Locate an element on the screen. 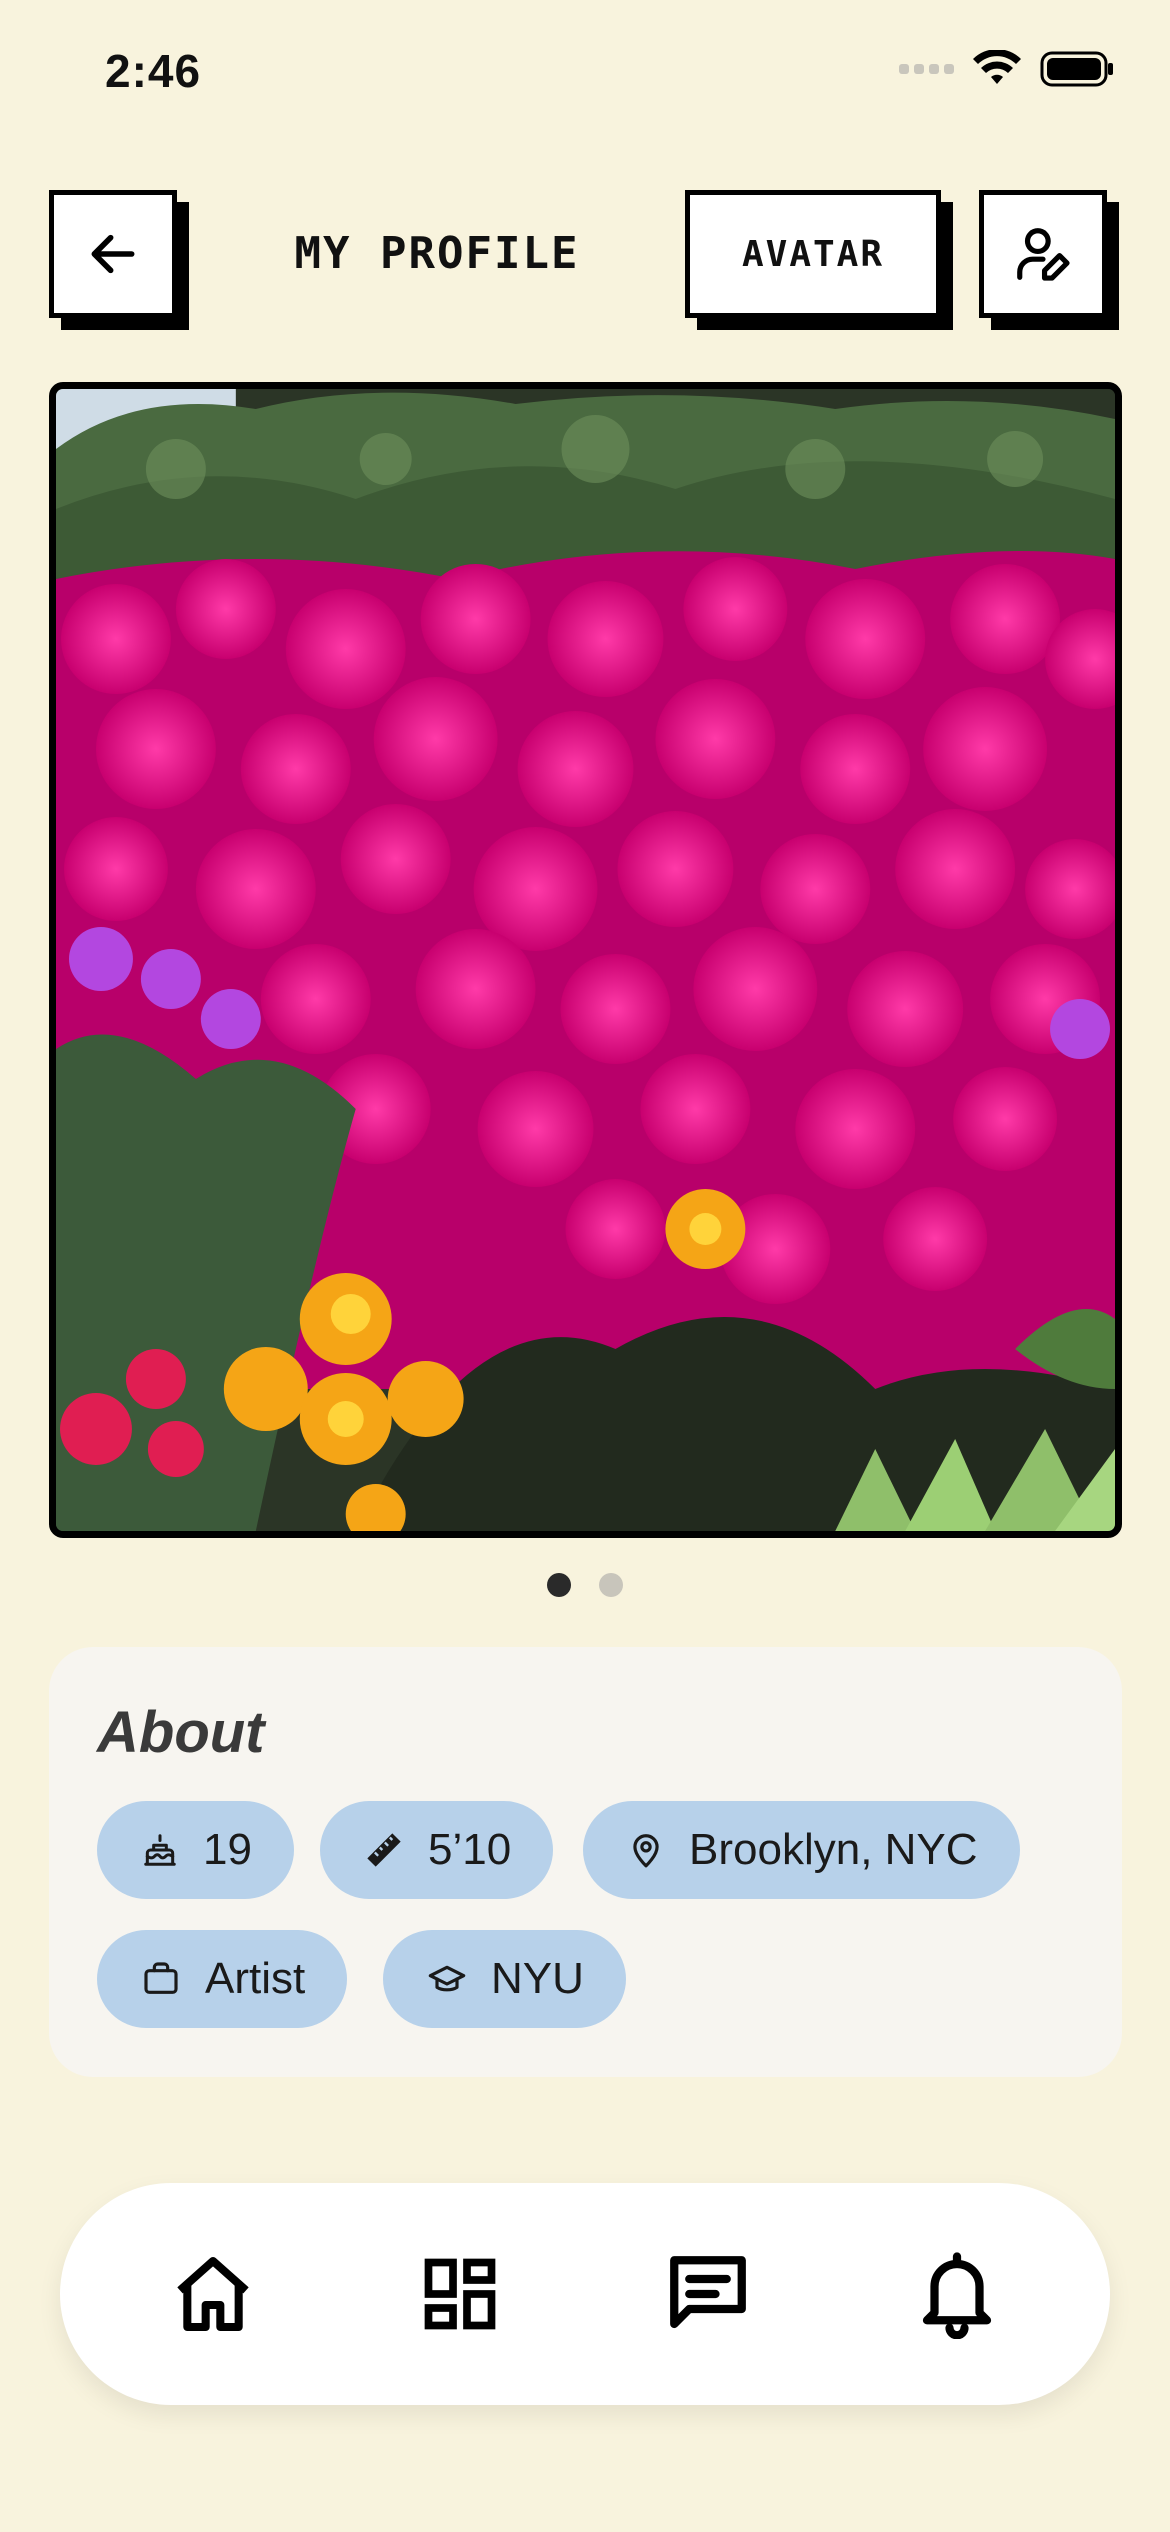 This screenshot has height=2532, width=1170. nav-dashboard is located at coordinates (460, 2294).